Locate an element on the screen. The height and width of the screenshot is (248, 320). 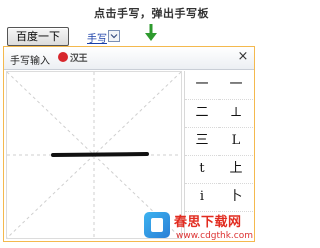
site-logo-icon is located at coordinates (157, 225).